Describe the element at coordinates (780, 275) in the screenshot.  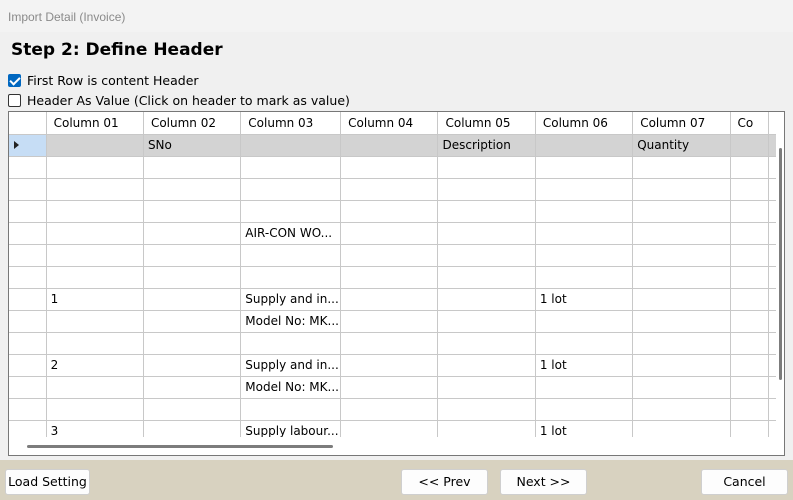
I see `vertical-scrollbar` at that location.